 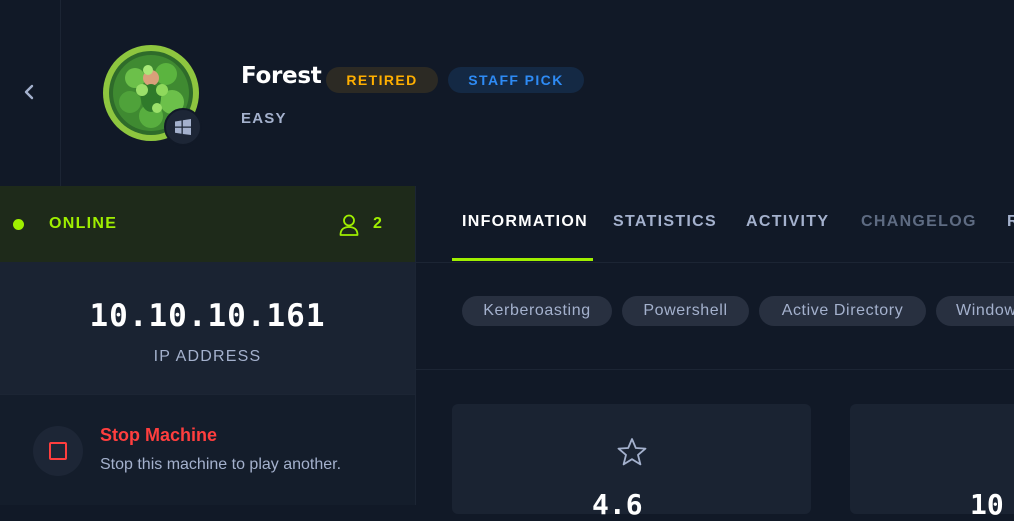 What do you see at coordinates (207, 316) in the screenshot?
I see `ip-address-value: 10.10.10.161` at bounding box center [207, 316].